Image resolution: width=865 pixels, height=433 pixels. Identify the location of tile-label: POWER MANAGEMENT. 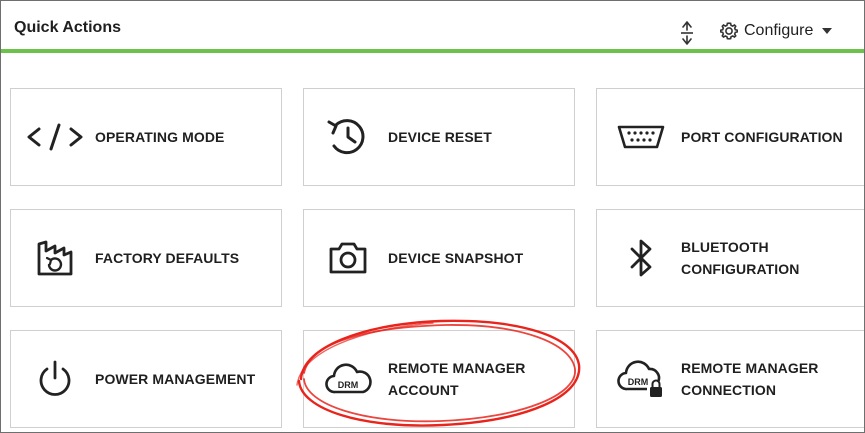
(175, 379).